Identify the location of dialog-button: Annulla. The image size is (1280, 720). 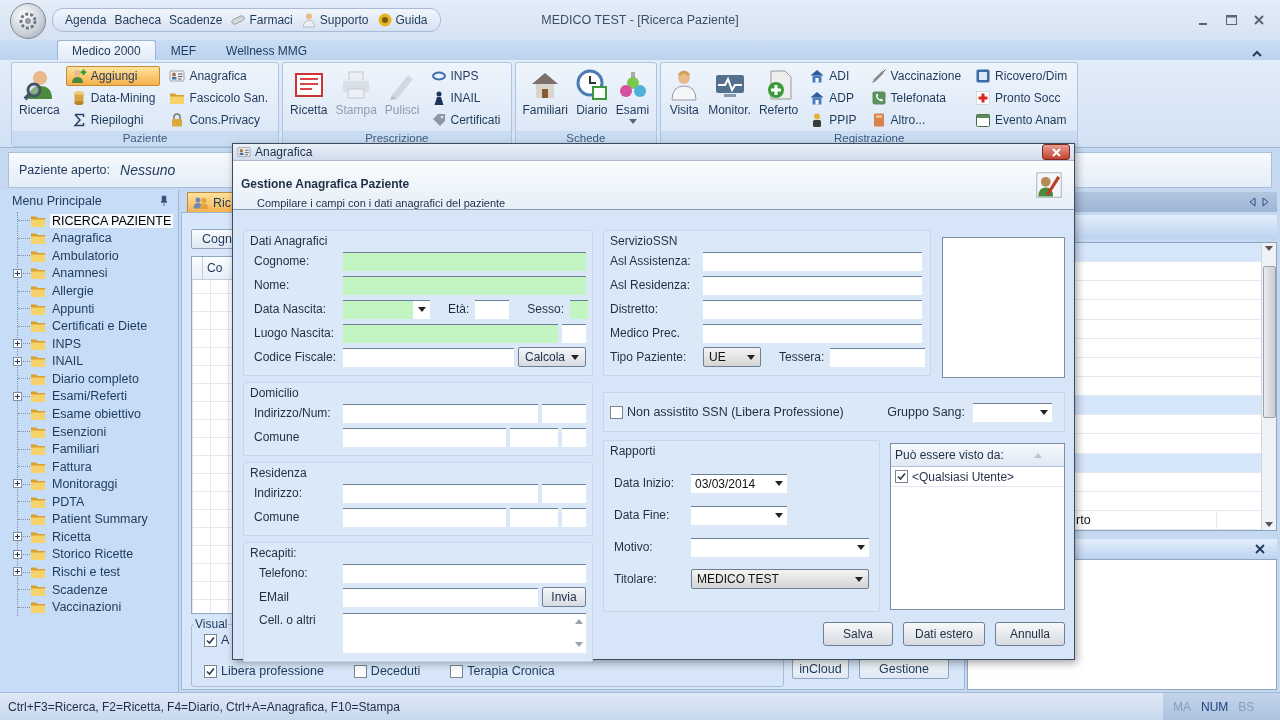
(1030, 634).